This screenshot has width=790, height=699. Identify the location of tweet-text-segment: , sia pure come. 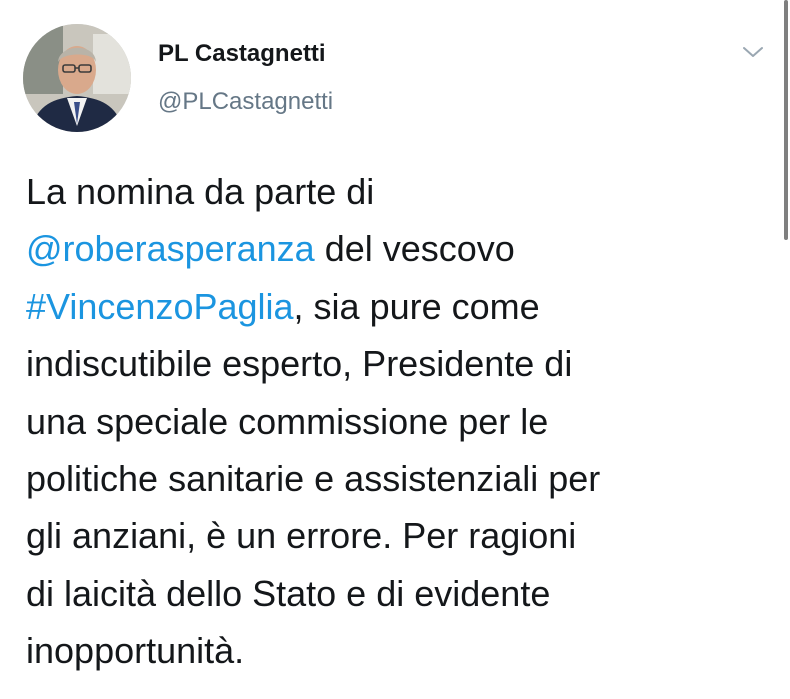
(416, 306).